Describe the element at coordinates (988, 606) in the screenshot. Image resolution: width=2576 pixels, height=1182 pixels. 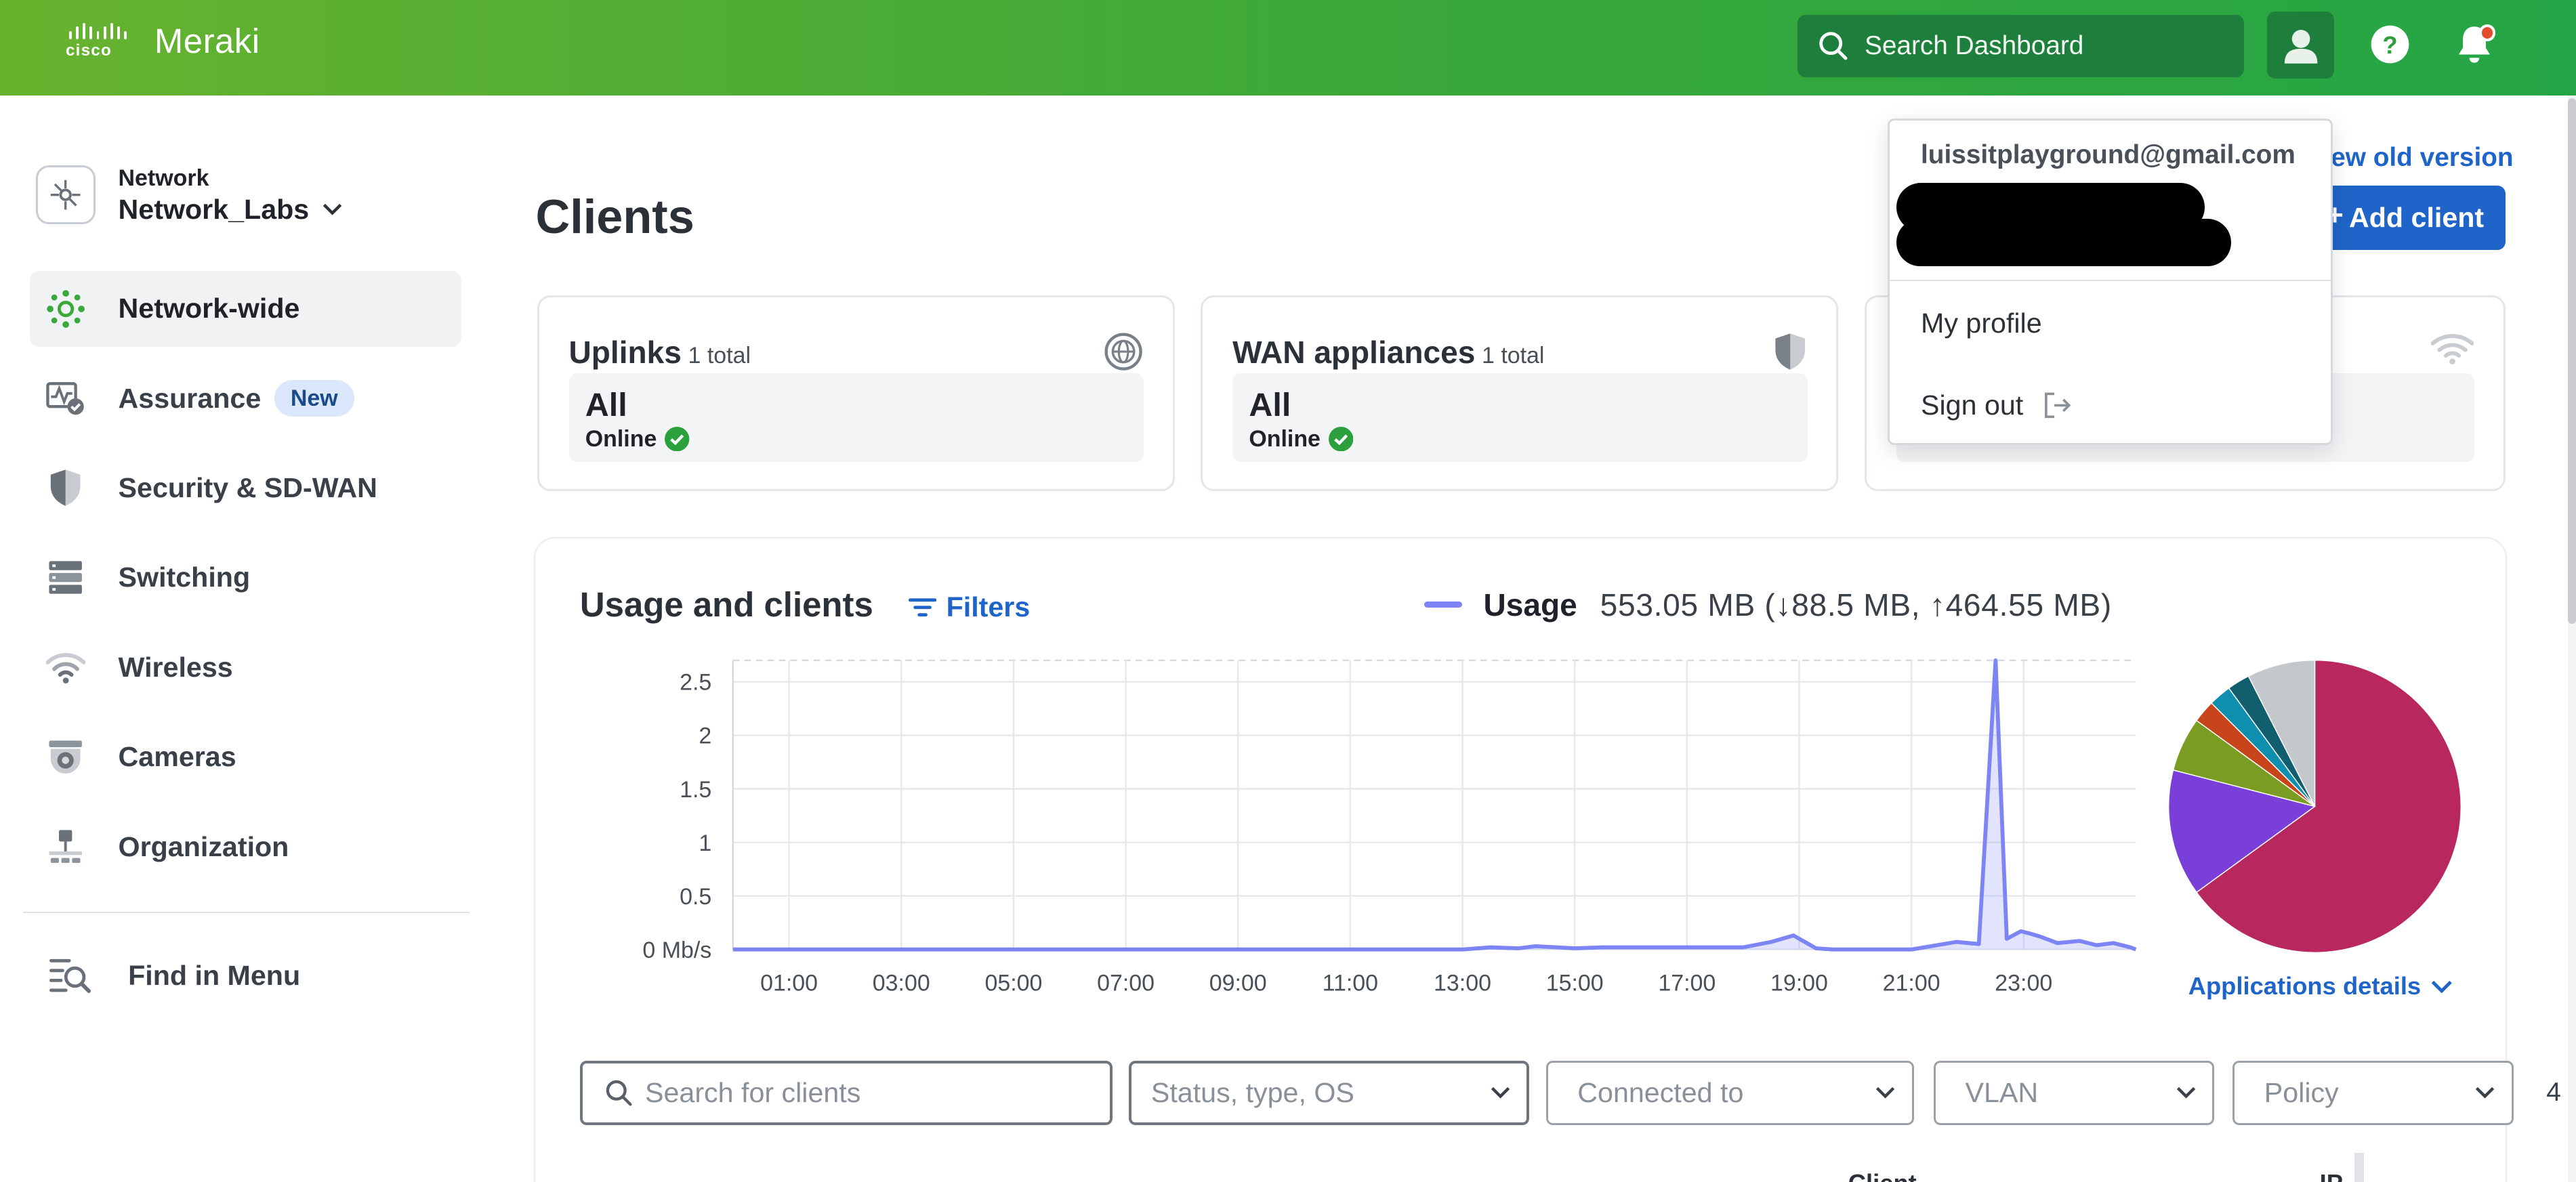
I see `filters-label: Filters` at that location.